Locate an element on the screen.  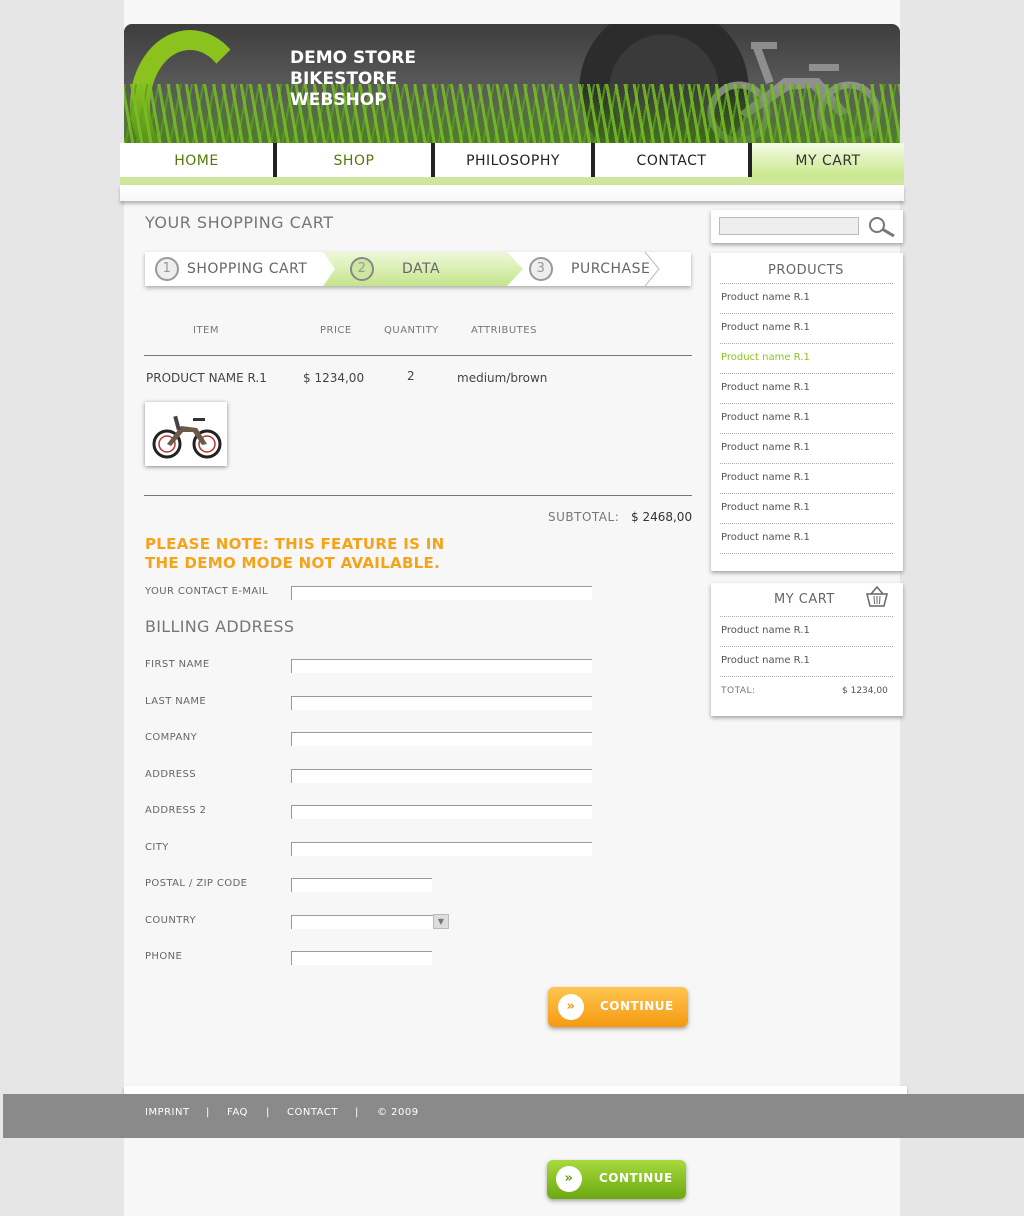
country-select is located at coordinates (362, 922).